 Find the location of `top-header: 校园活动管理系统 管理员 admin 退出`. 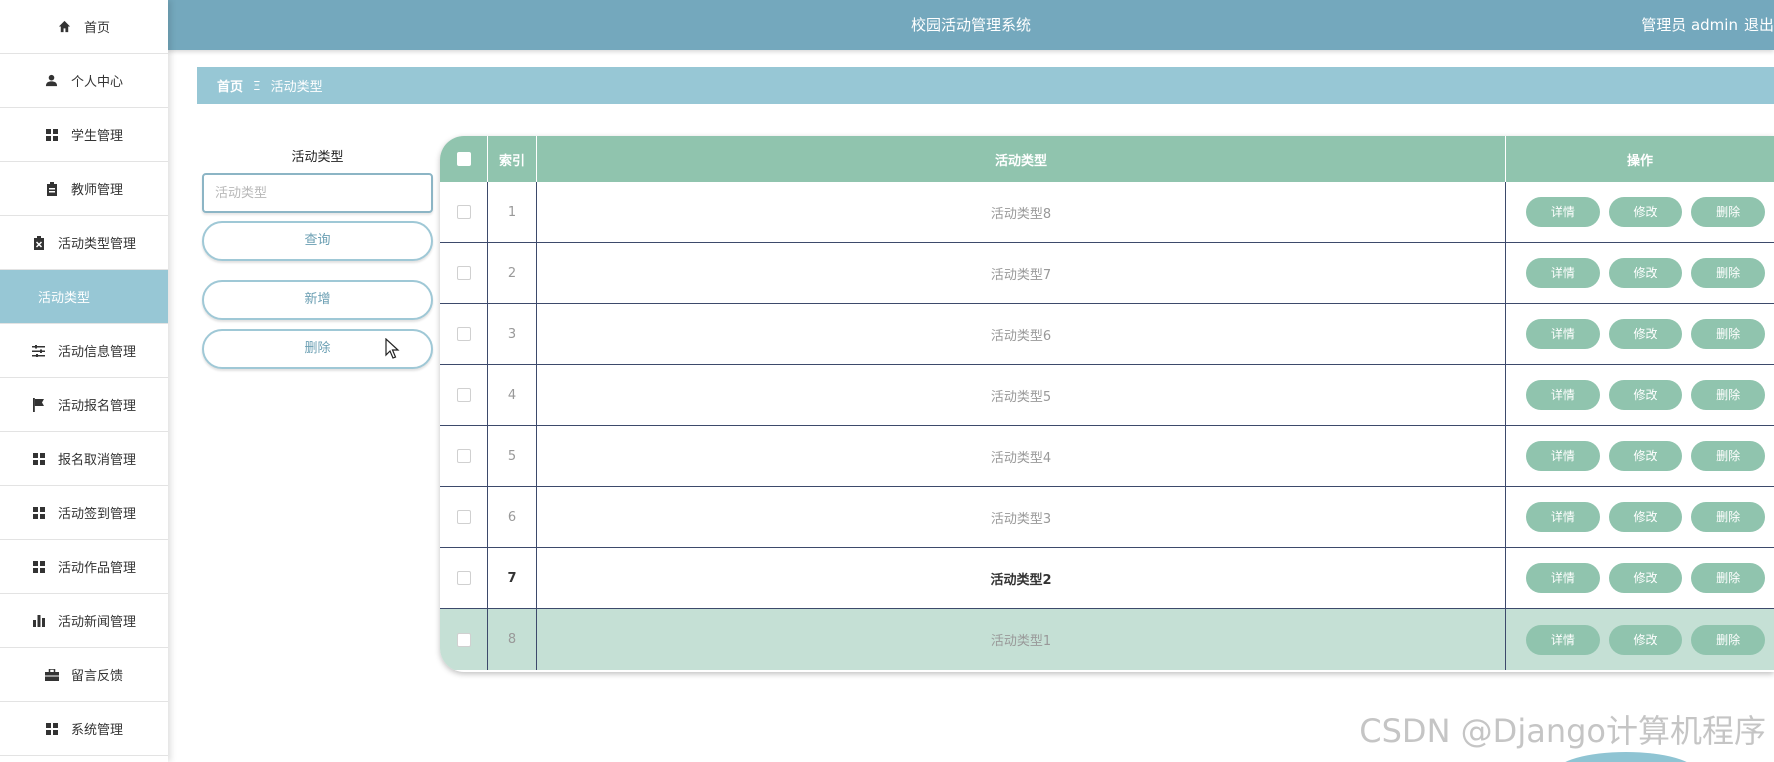

top-header: 校园活动管理系统 管理员 admin 退出 is located at coordinates (971, 25).